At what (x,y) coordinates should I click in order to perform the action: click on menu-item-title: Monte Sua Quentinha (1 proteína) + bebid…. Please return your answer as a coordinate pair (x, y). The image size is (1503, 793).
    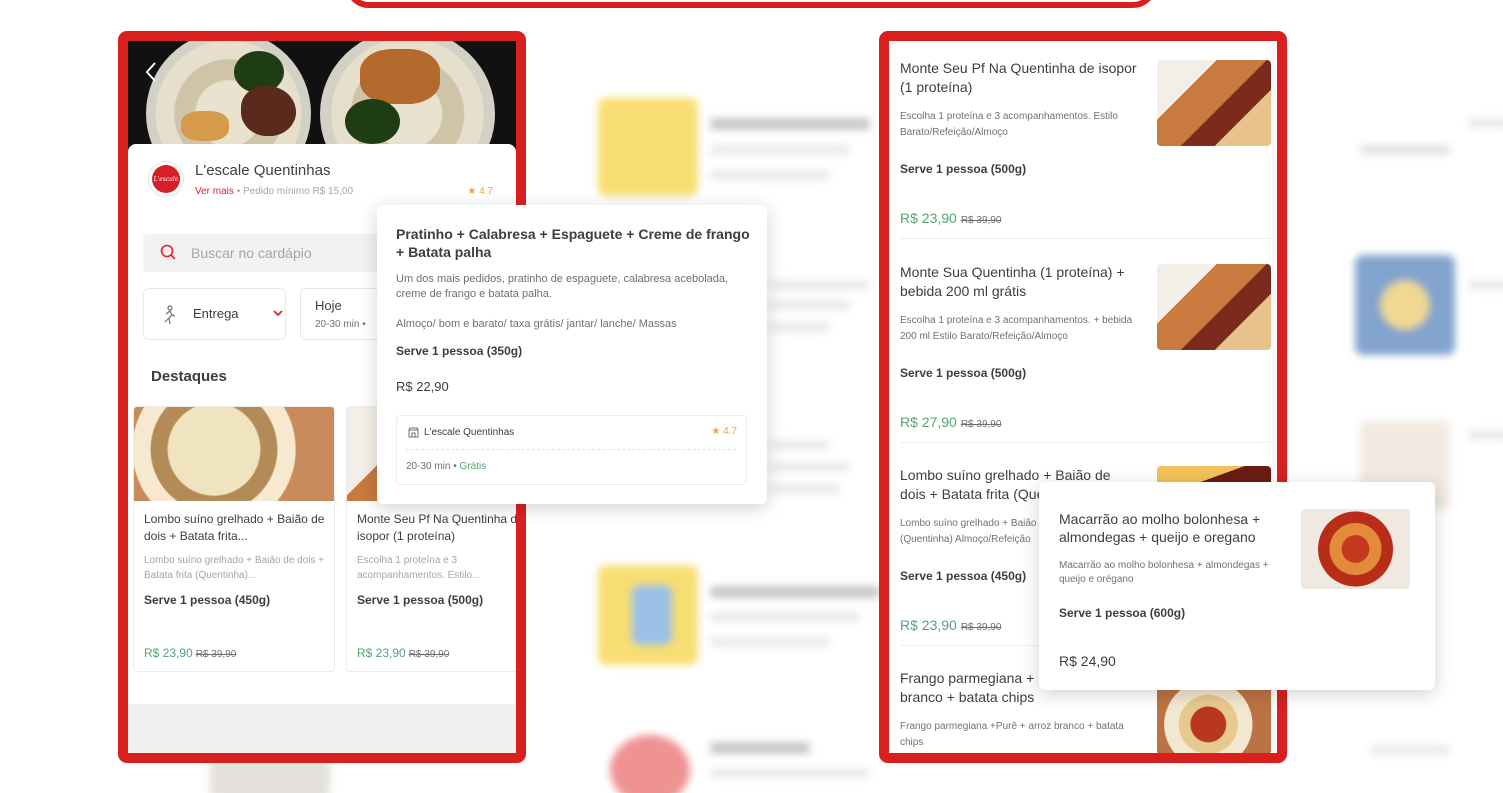
    Looking at the image, I should click on (1012, 281).